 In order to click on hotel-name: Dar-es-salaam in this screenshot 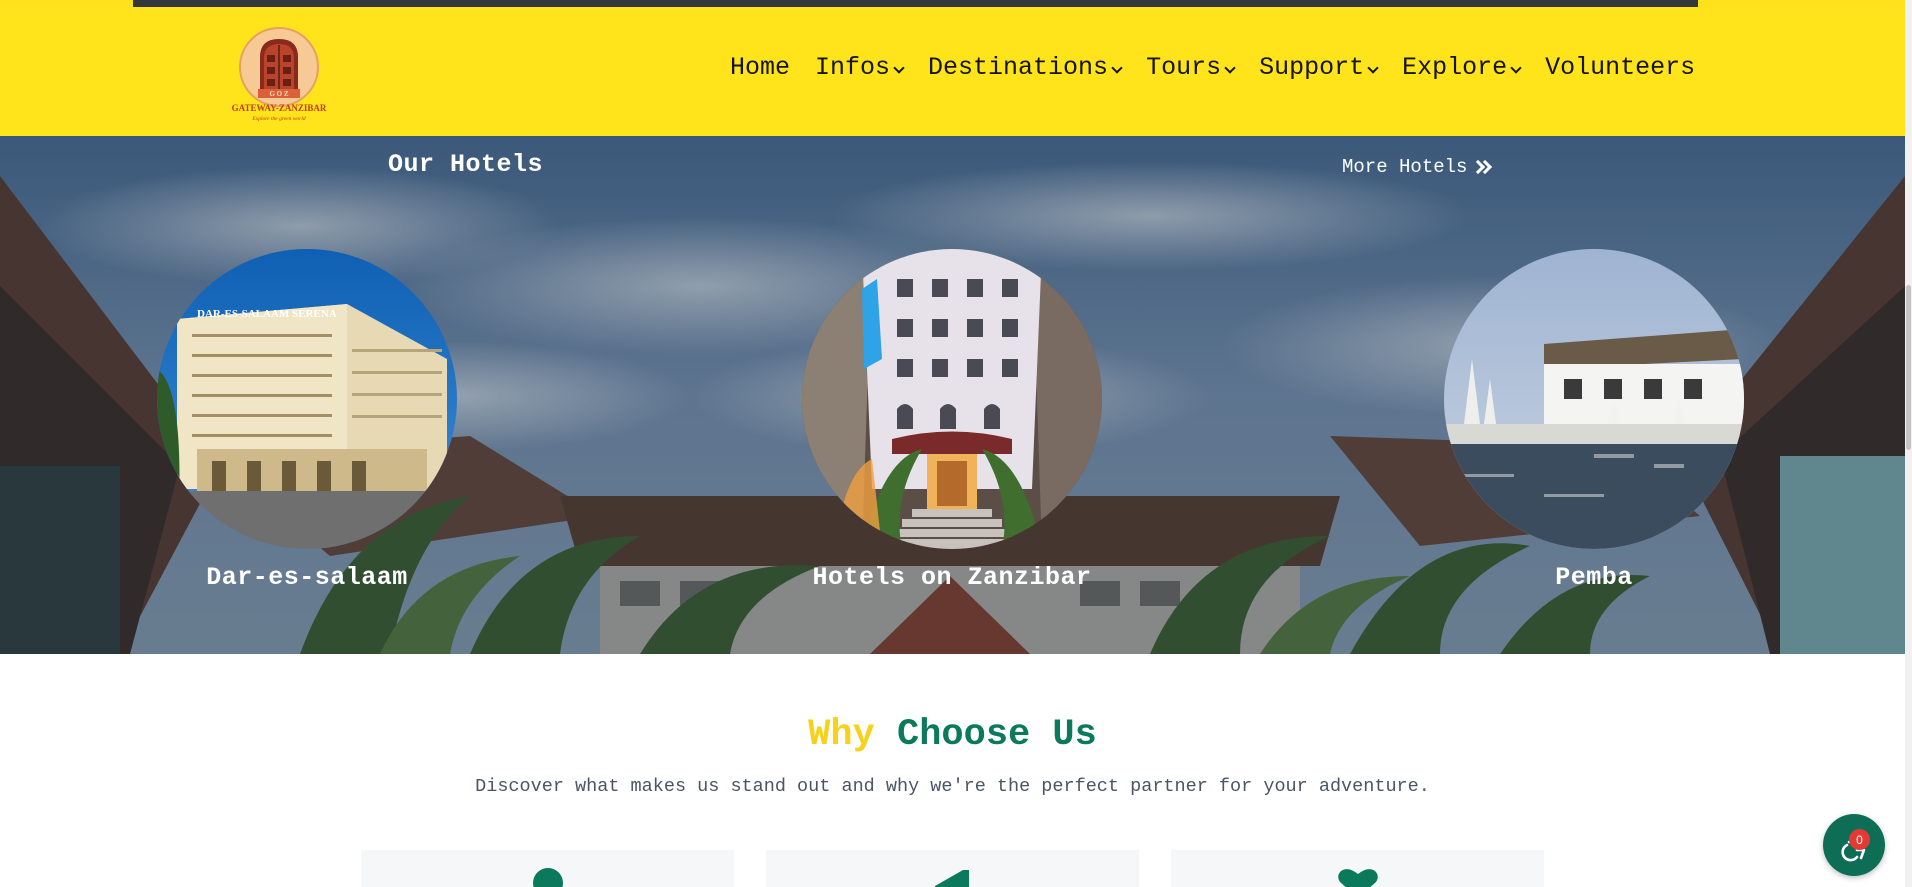, I will do `click(307, 577)`.